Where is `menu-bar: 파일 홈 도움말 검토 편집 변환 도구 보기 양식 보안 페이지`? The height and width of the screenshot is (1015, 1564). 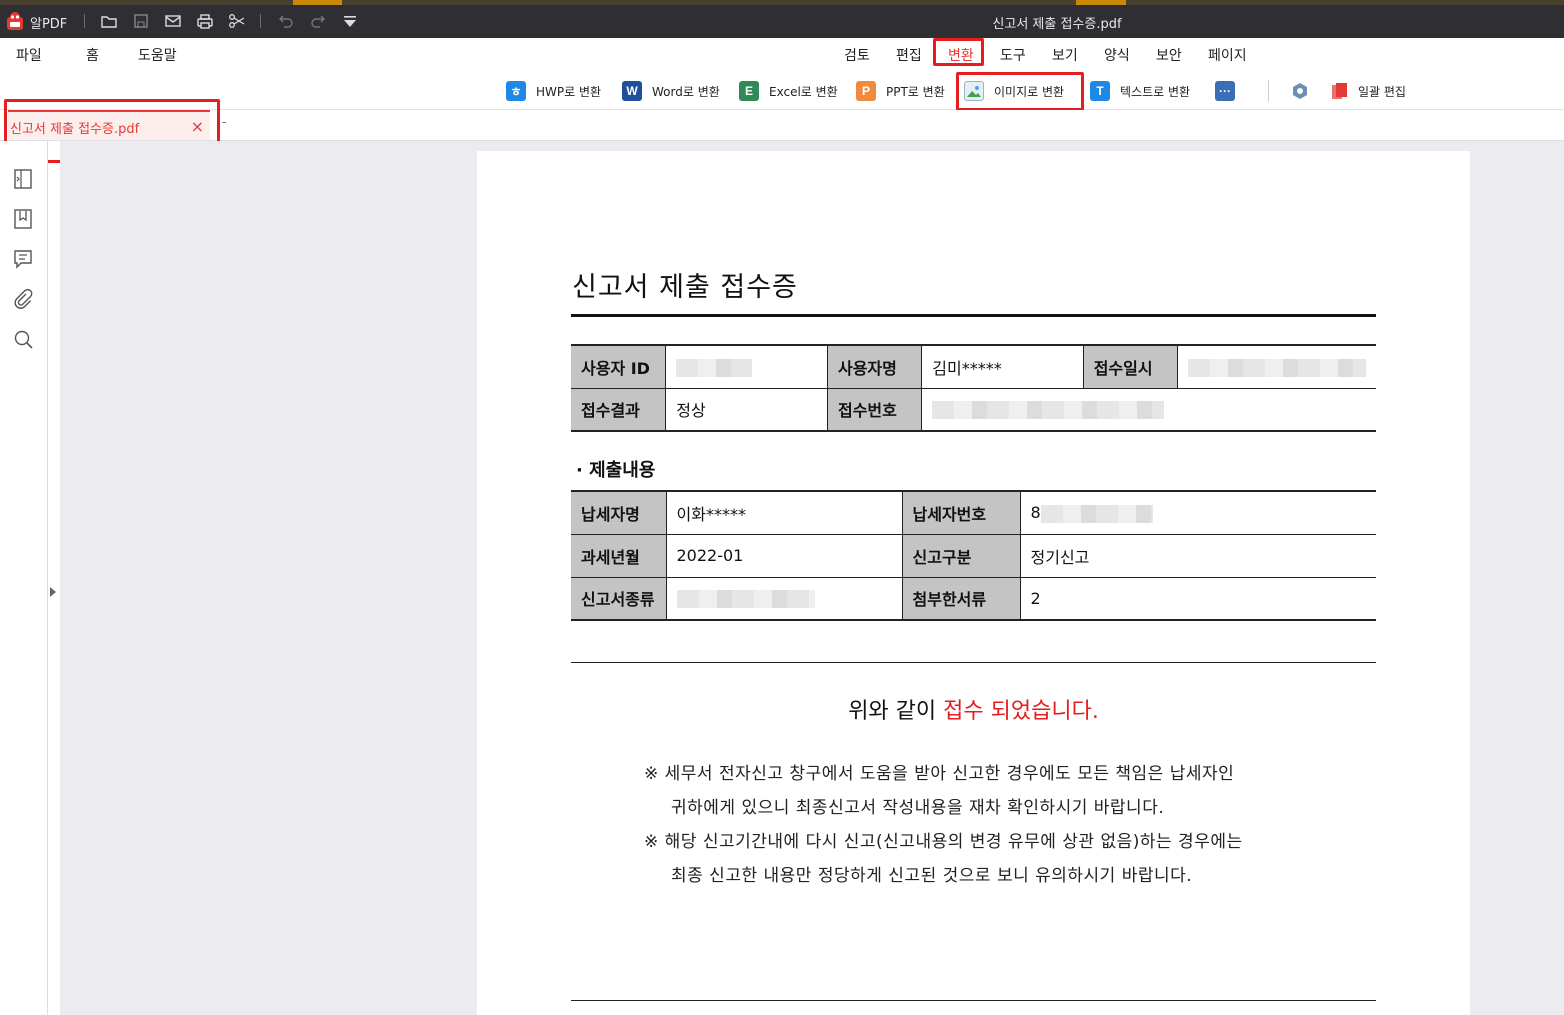
menu-bar: 파일 홈 도움말 검토 편집 변환 도구 보기 양식 보안 페이지 is located at coordinates (782, 53).